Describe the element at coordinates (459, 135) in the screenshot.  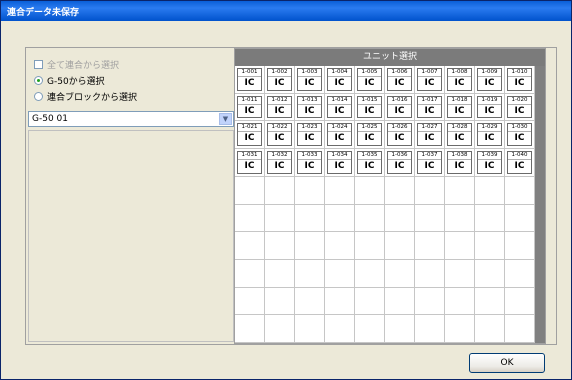
I see `unit-tile: 1-028 IC` at that location.